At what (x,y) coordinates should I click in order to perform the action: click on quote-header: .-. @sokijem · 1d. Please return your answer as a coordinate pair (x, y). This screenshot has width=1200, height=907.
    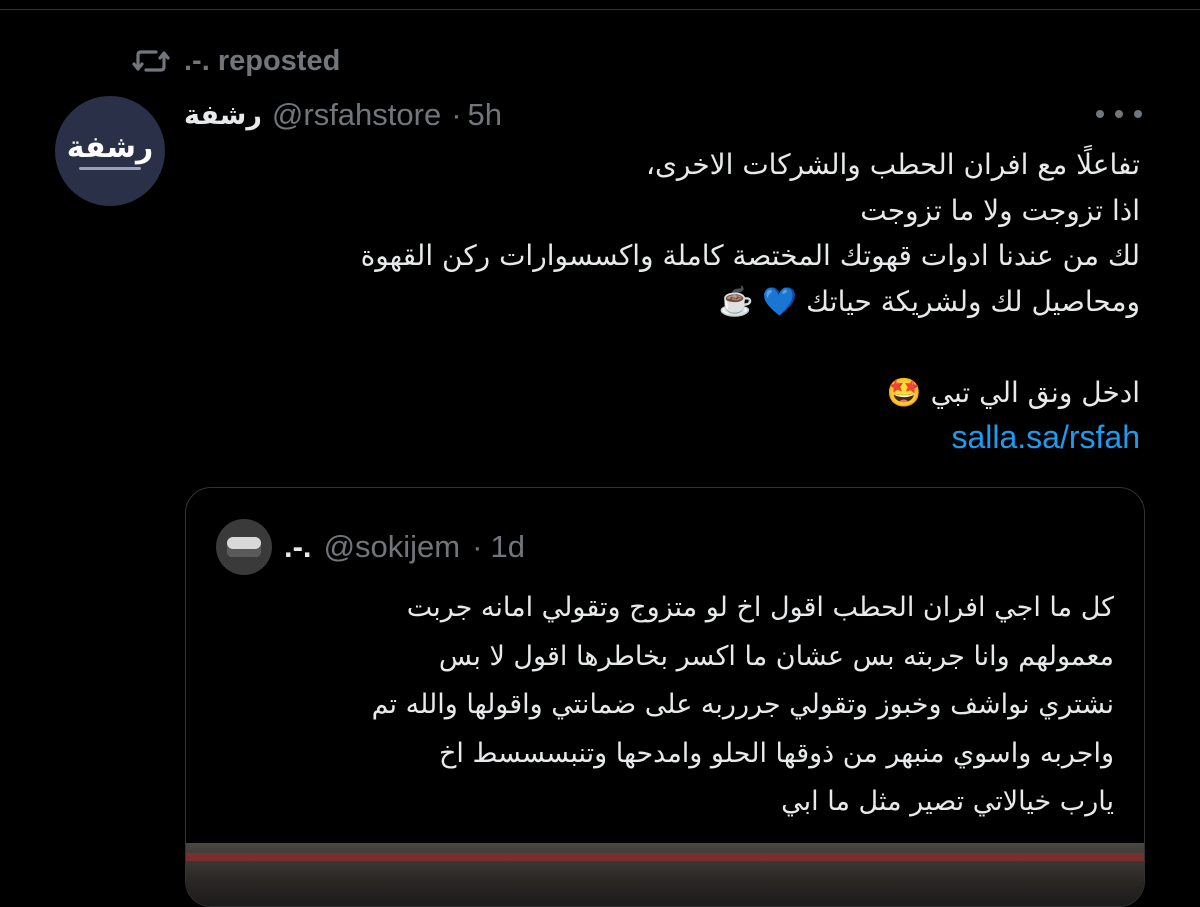
    Looking at the image, I should click on (370, 547).